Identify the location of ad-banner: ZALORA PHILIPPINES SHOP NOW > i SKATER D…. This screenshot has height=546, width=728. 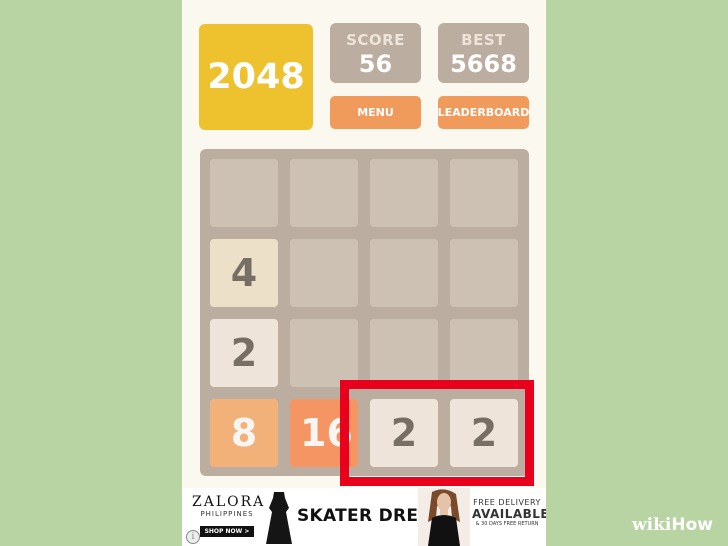
(364, 517).